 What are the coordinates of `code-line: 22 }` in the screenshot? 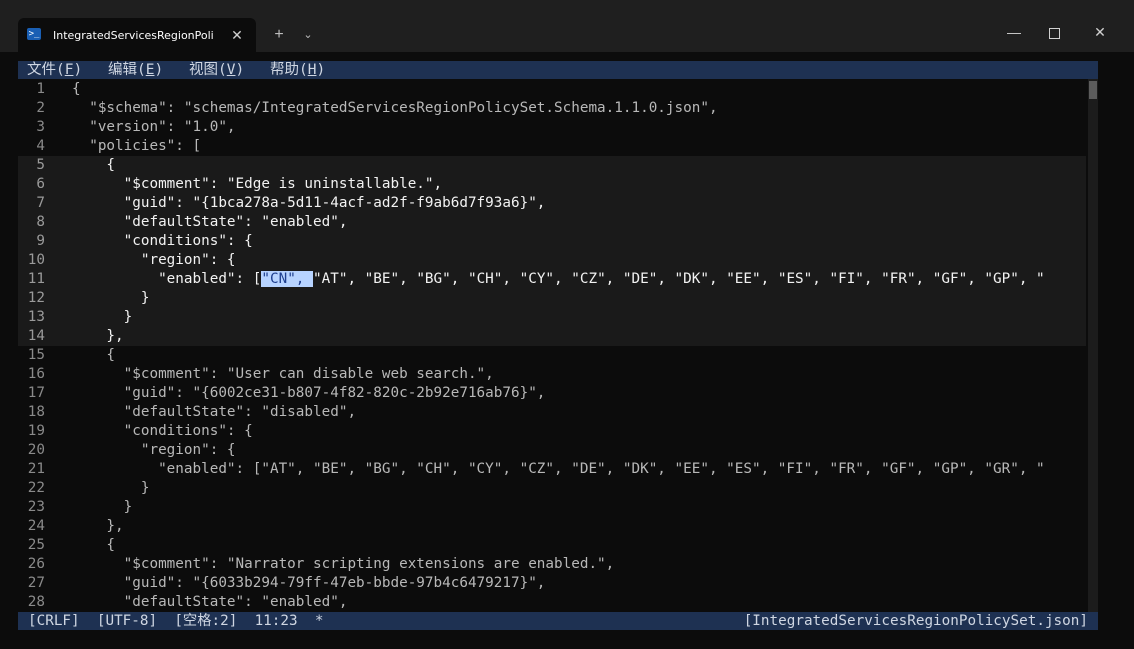 It's located at (552, 488).